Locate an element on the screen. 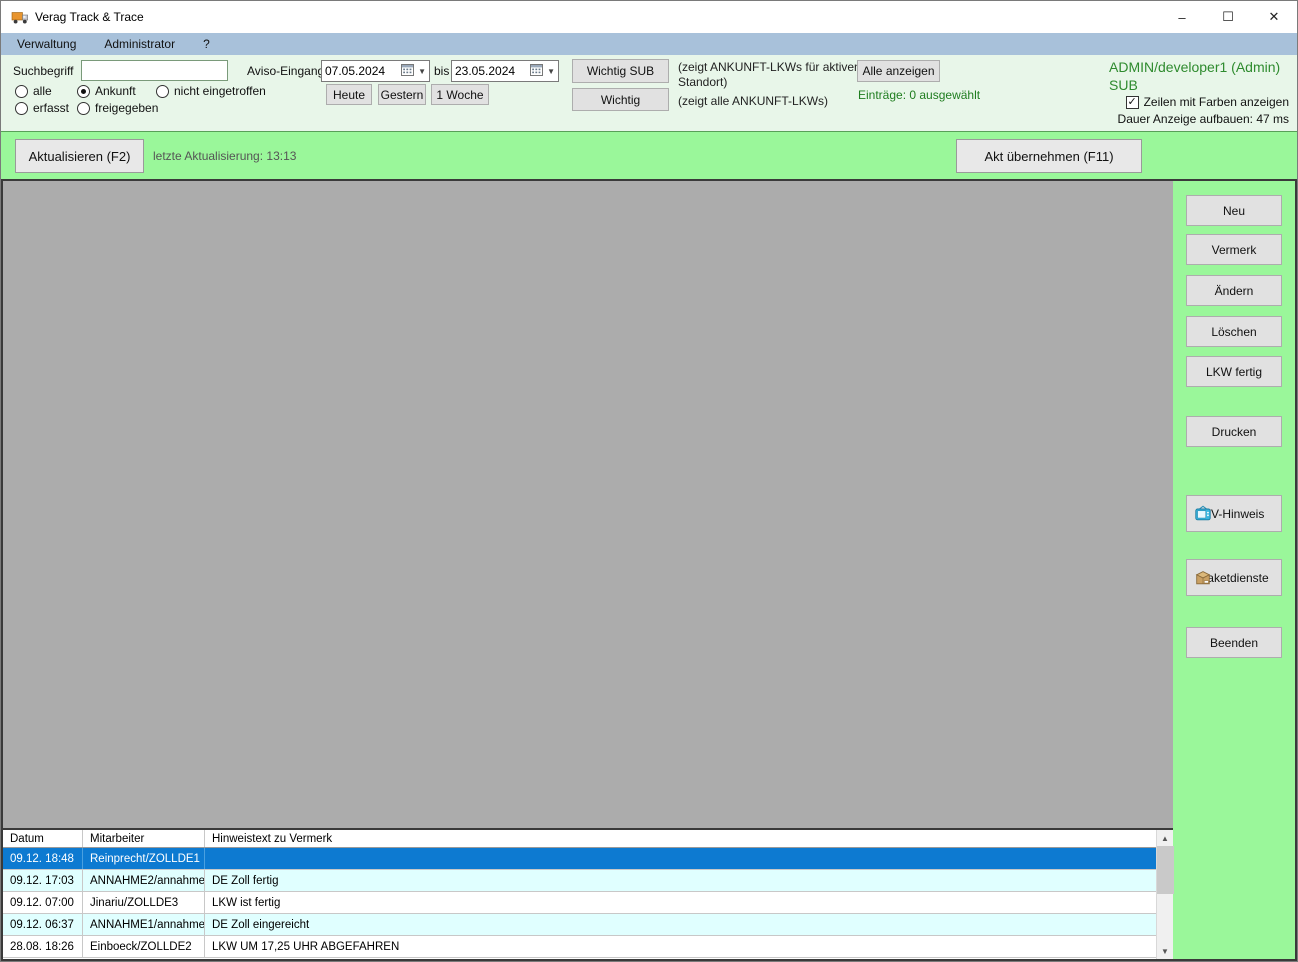 The width and height of the screenshot is (1298, 962). radio-erfasst: erfasst is located at coordinates (42, 108).